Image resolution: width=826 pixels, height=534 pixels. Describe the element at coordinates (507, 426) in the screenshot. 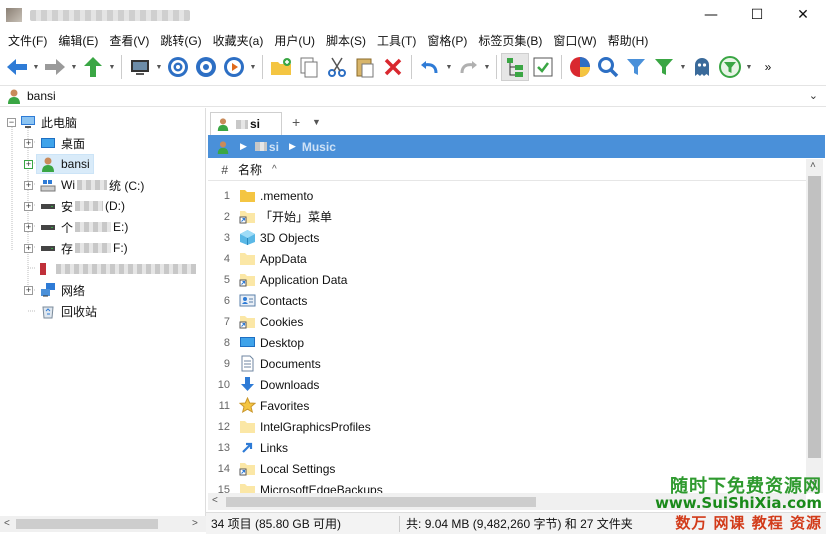

I see `file-row: 12 IntelGraphicsProfiles` at that location.